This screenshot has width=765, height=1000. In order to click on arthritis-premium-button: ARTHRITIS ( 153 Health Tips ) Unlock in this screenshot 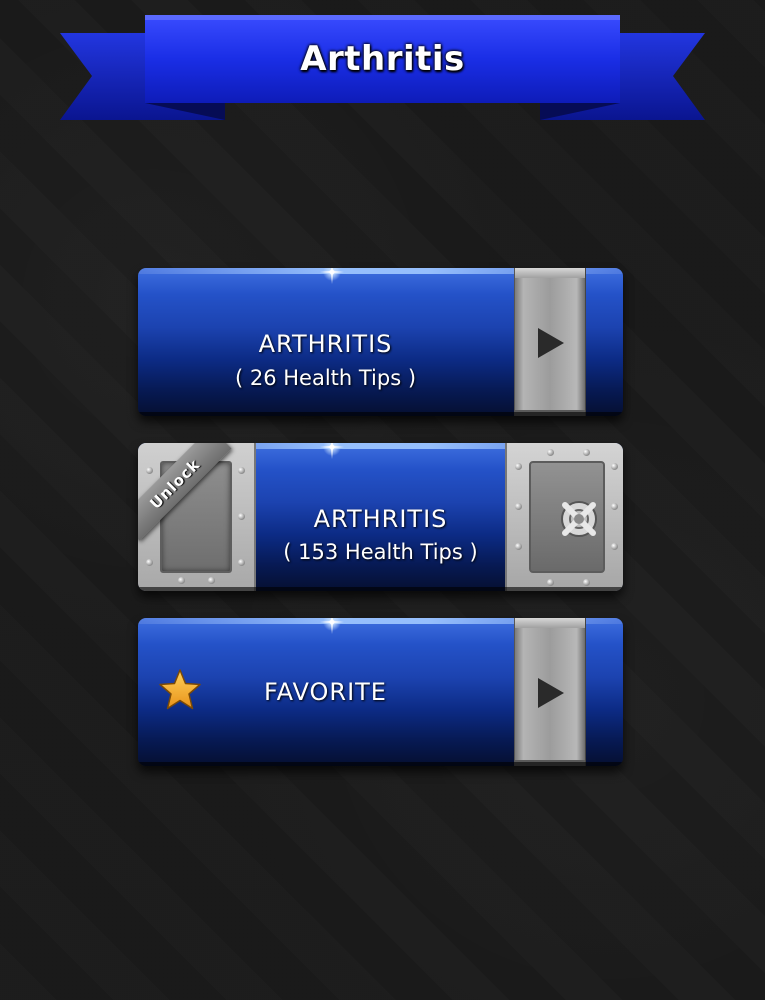, I will do `click(380, 517)`.